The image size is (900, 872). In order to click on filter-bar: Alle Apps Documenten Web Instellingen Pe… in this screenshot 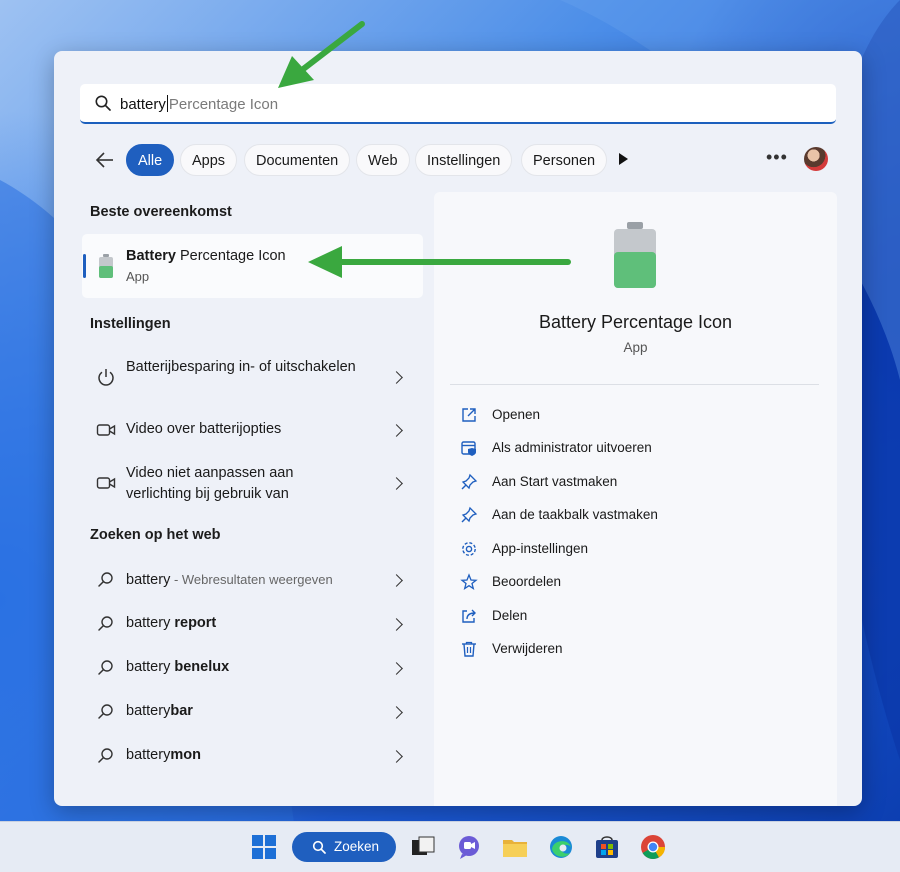, I will do `click(460, 160)`.